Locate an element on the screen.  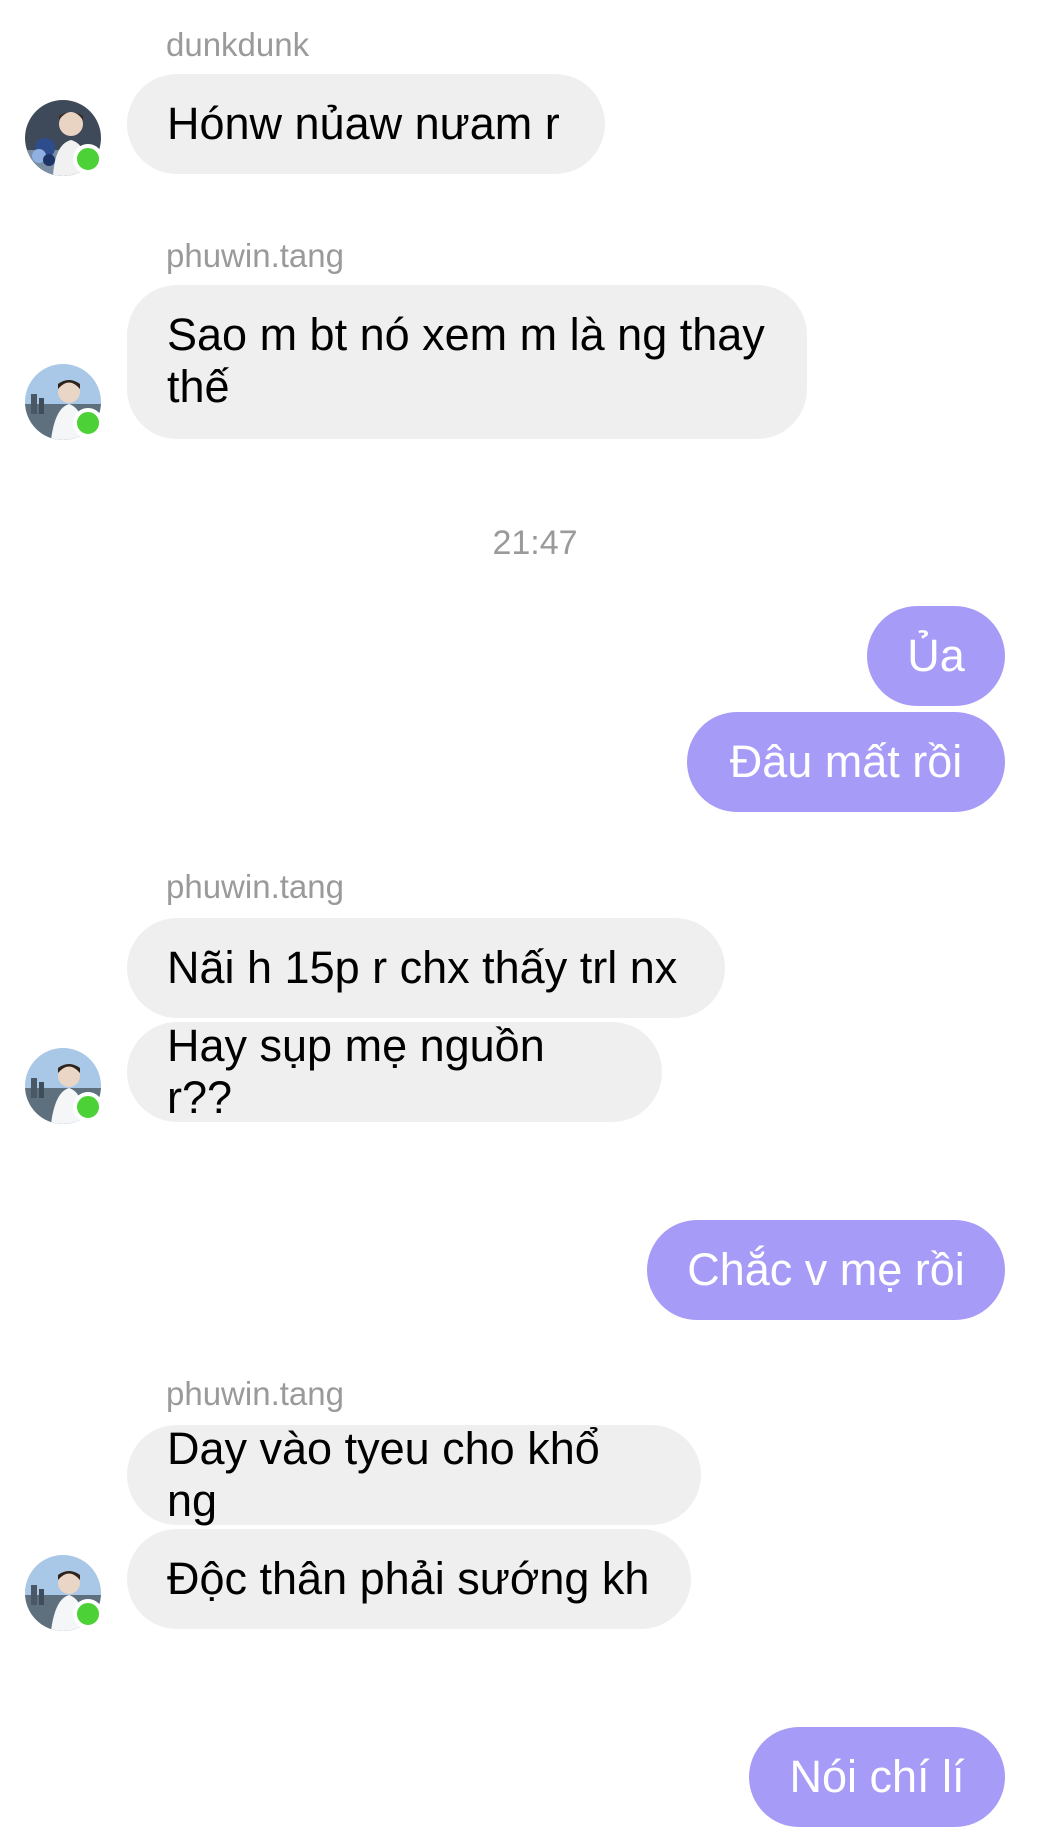
message-bubble-outgoing: Chắc v mẹ rồi is located at coordinates (826, 1270).